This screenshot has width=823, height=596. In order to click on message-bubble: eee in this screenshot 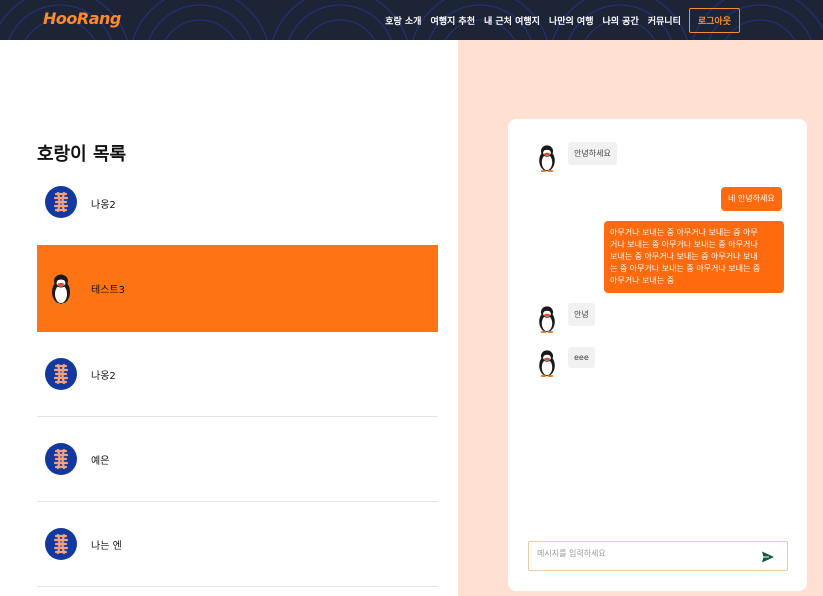, I will do `click(581, 357)`.